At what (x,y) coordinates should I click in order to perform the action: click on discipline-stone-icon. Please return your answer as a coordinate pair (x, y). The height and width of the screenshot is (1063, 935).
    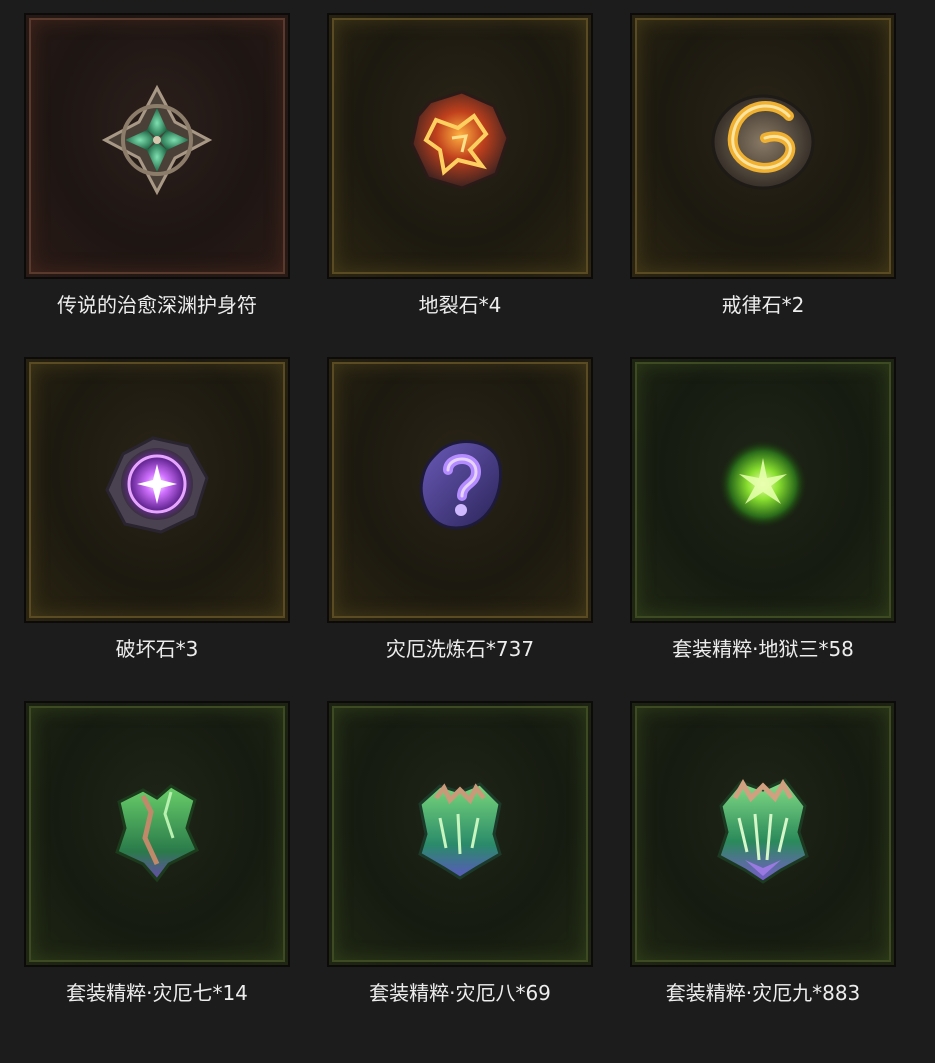
    Looking at the image, I should click on (763, 142).